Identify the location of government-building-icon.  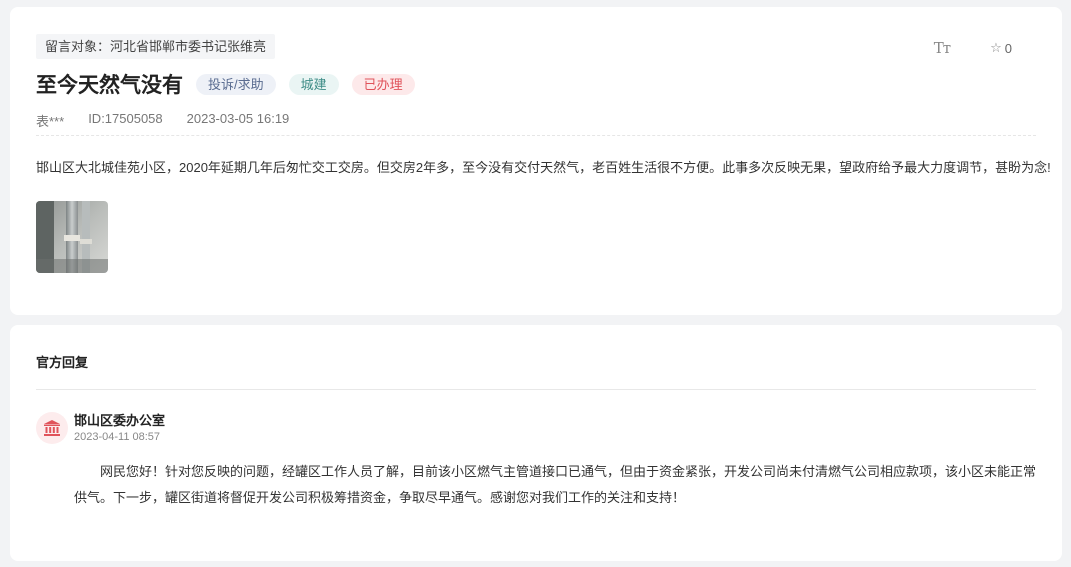
(52, 428).